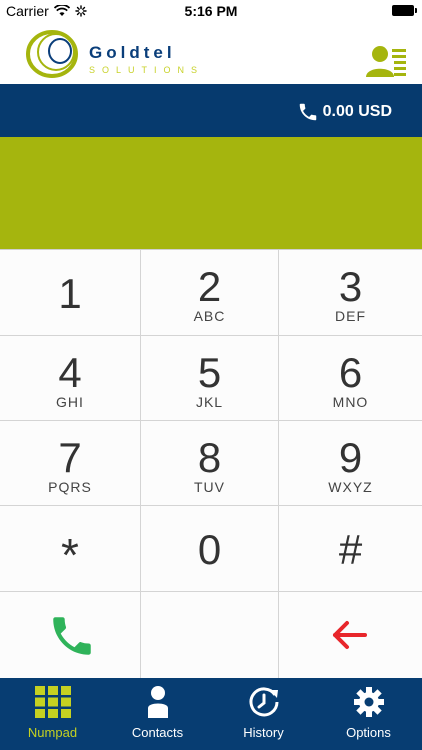 This screenshot has width=422, height=750. I want to click on tab-history: History, so click(263, 714).